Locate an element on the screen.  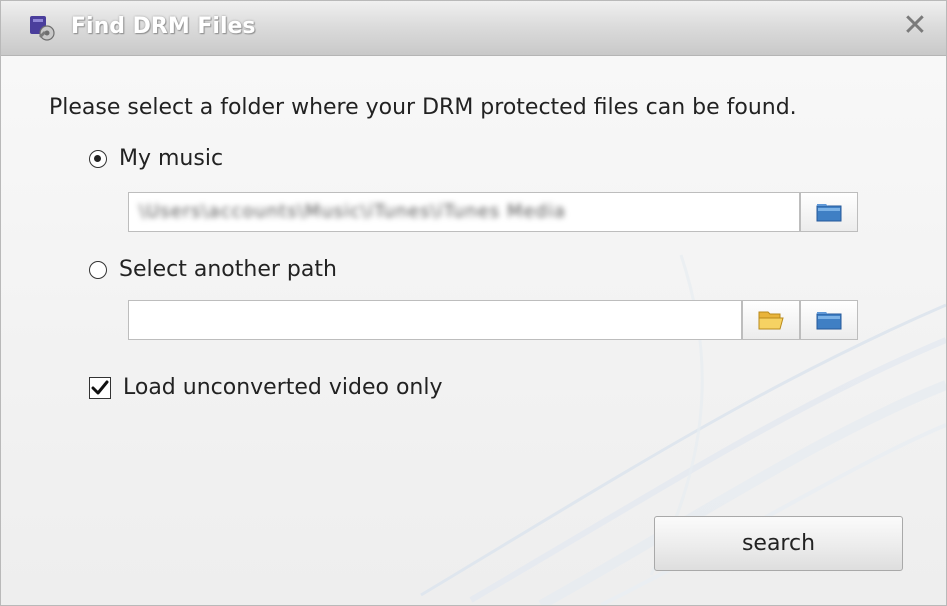
radio-label-my-music: My music is located at coordinates (171, 158).